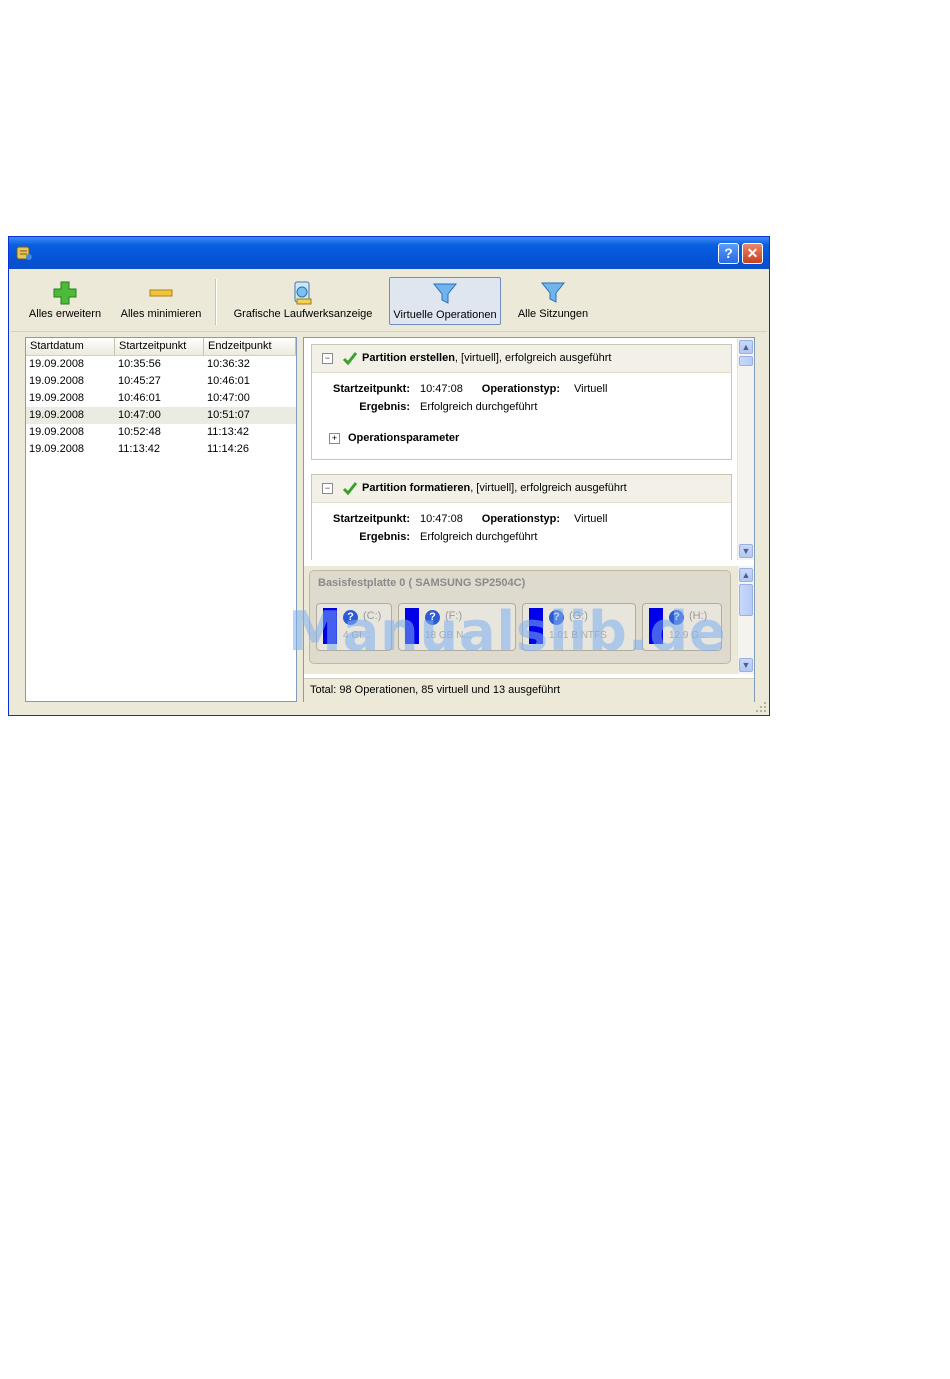  Describe the element at coordinates (139, 364) in the screenshot. I see `session-start-time: 10:35:56` at that location.